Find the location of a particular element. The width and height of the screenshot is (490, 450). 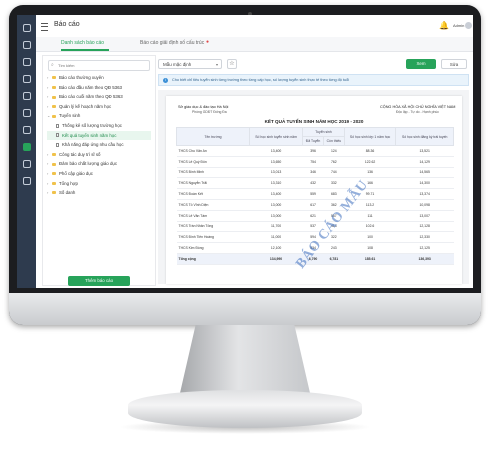

settings-icon is located at coordinates (26, 130).